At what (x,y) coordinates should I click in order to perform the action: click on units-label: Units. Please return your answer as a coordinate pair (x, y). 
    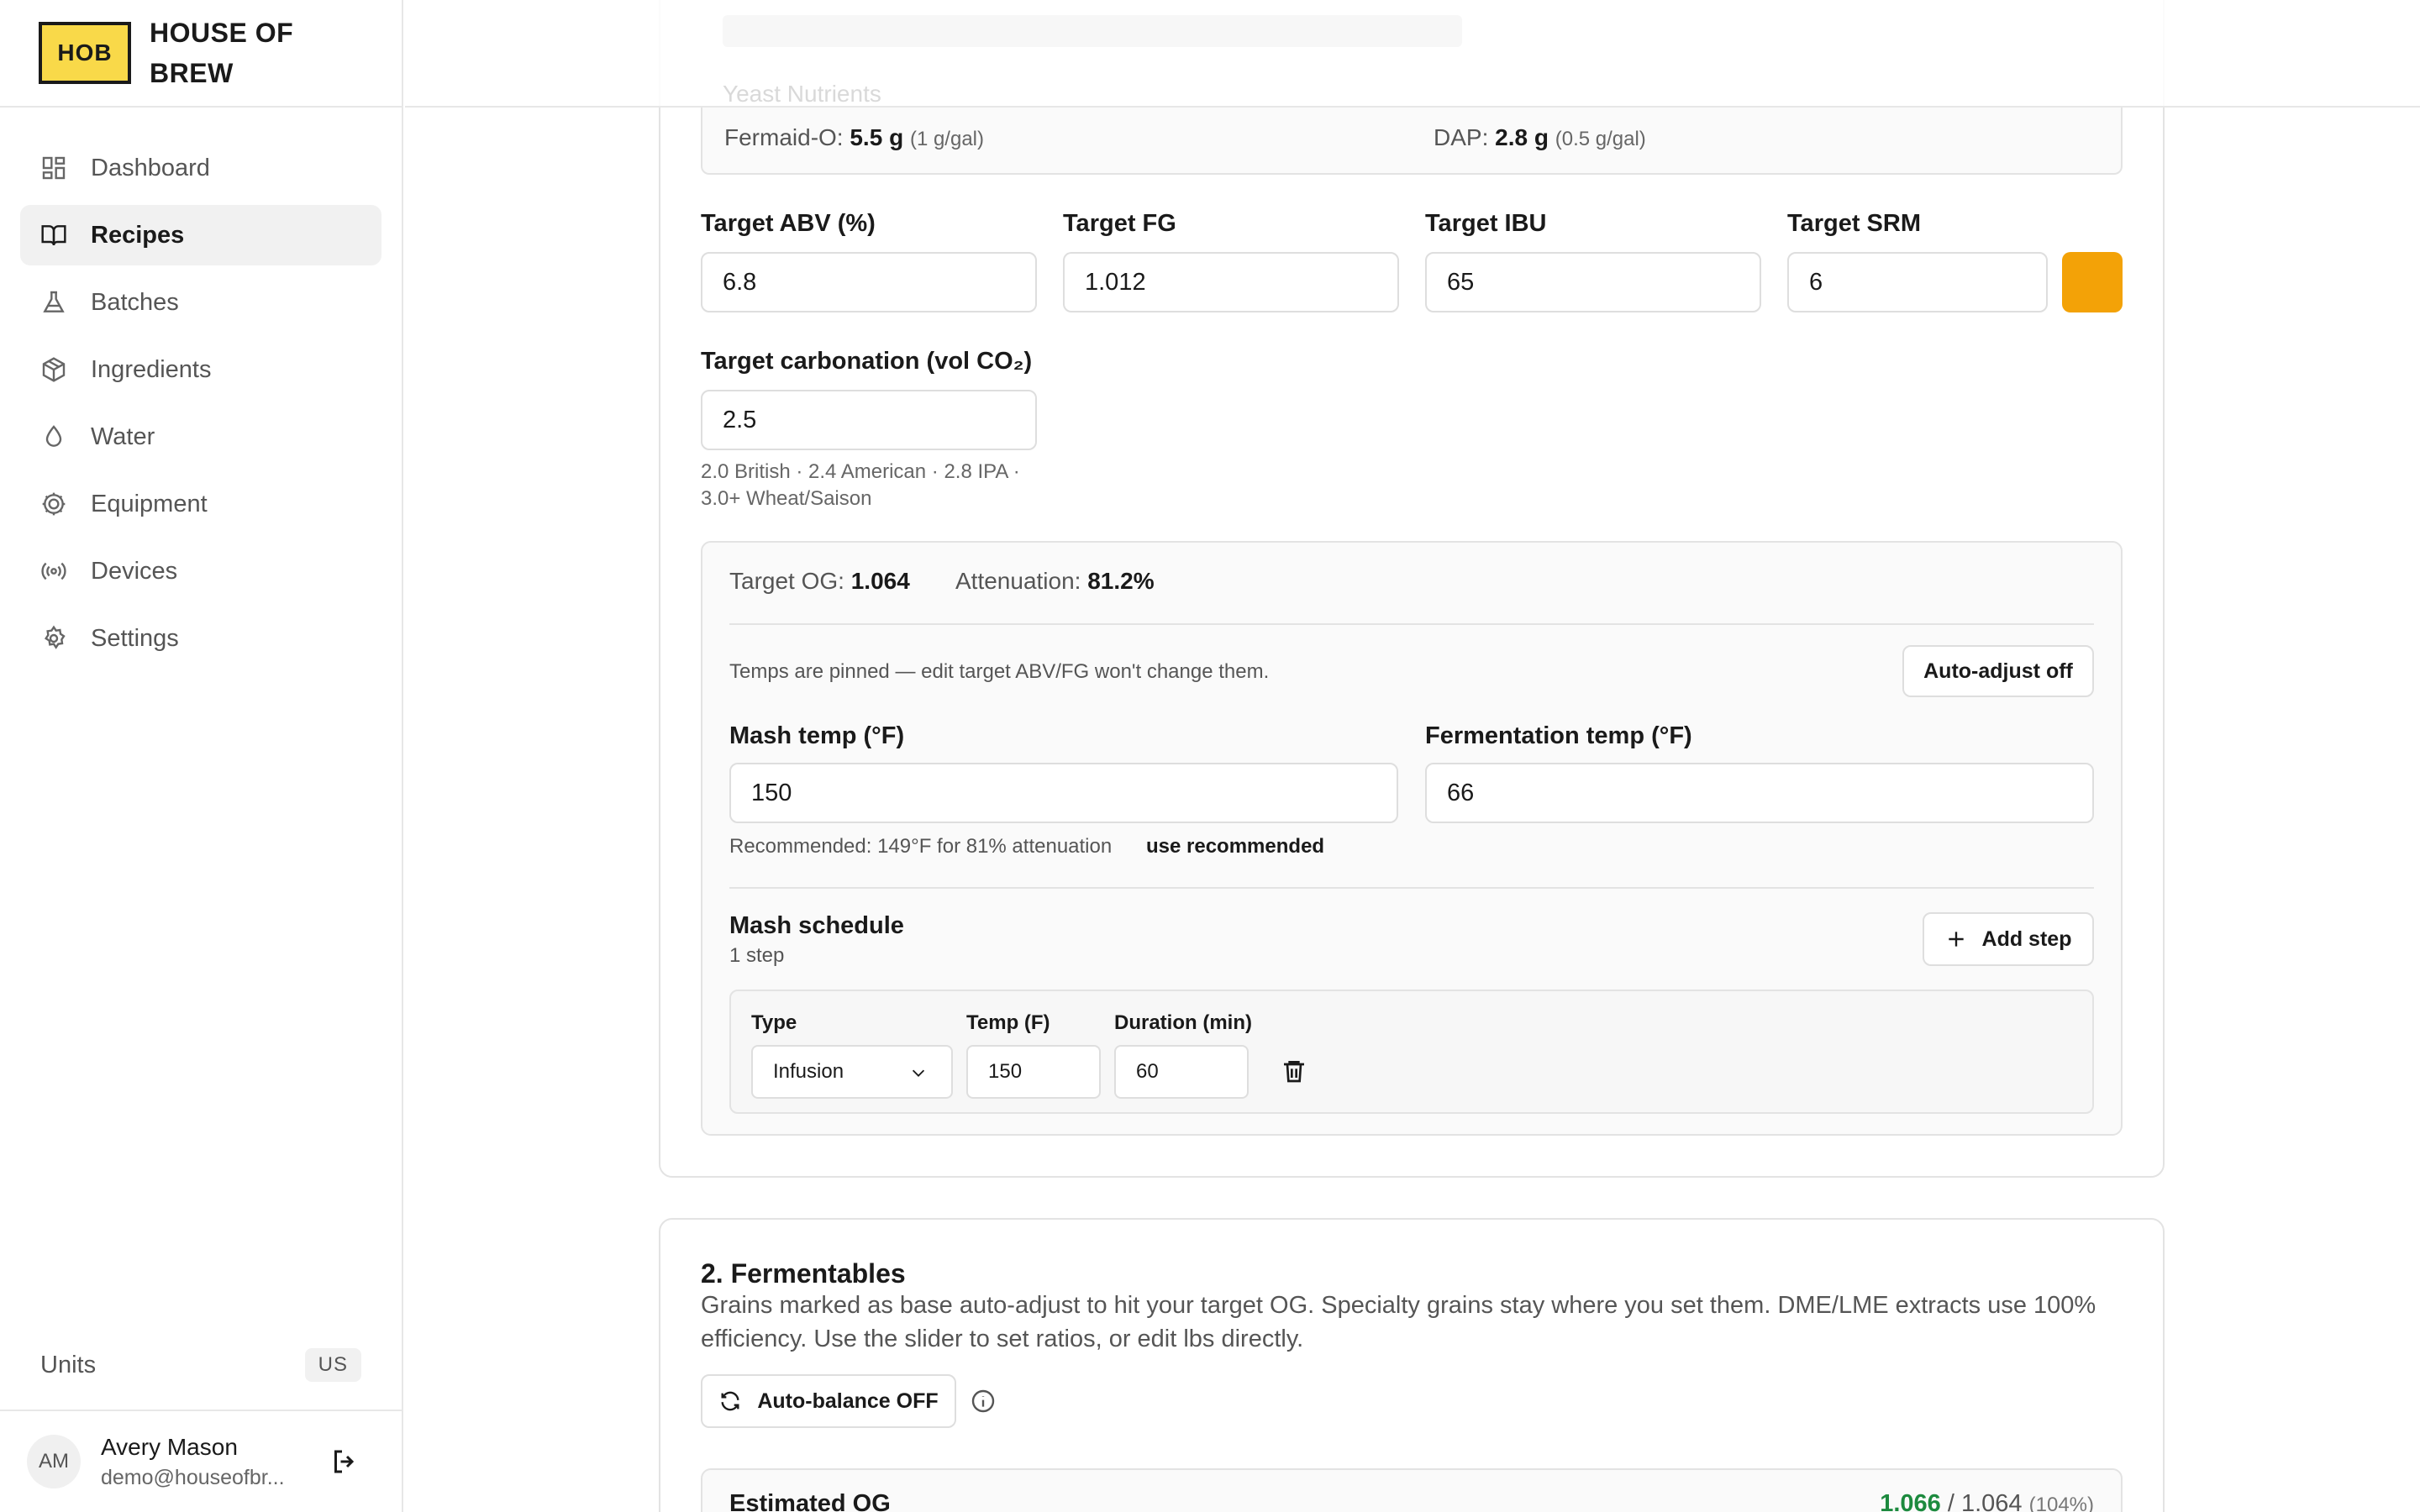
    Looking at the image, I should click on (68, 1364).